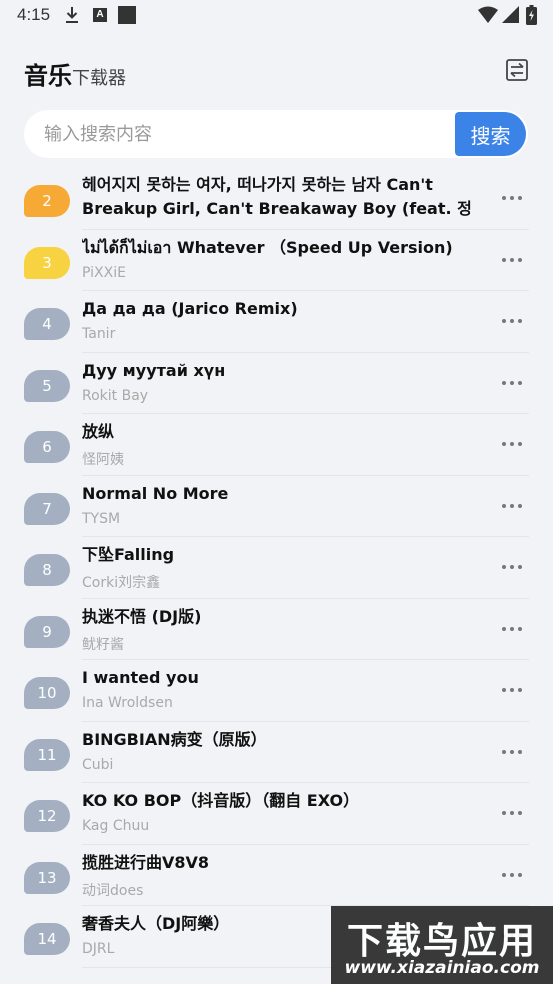  What do you see at coordinates (72, 15) in the screenshot?
I see `download-icon` at bounding box center [72, 15].